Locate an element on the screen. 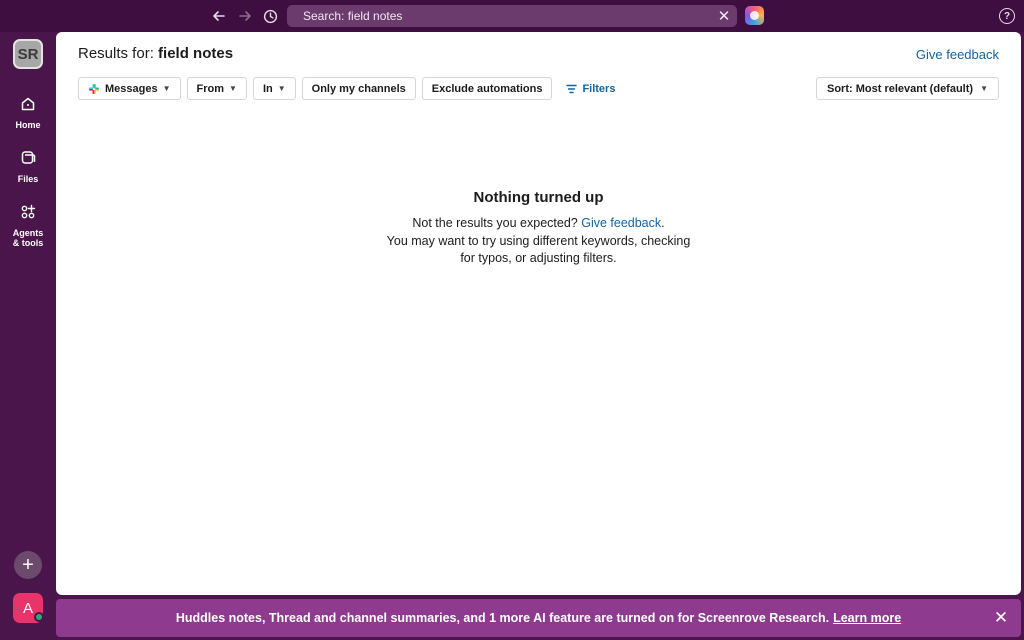  only-my-channels-label: Only my channels is located at coordinates (358, 88).